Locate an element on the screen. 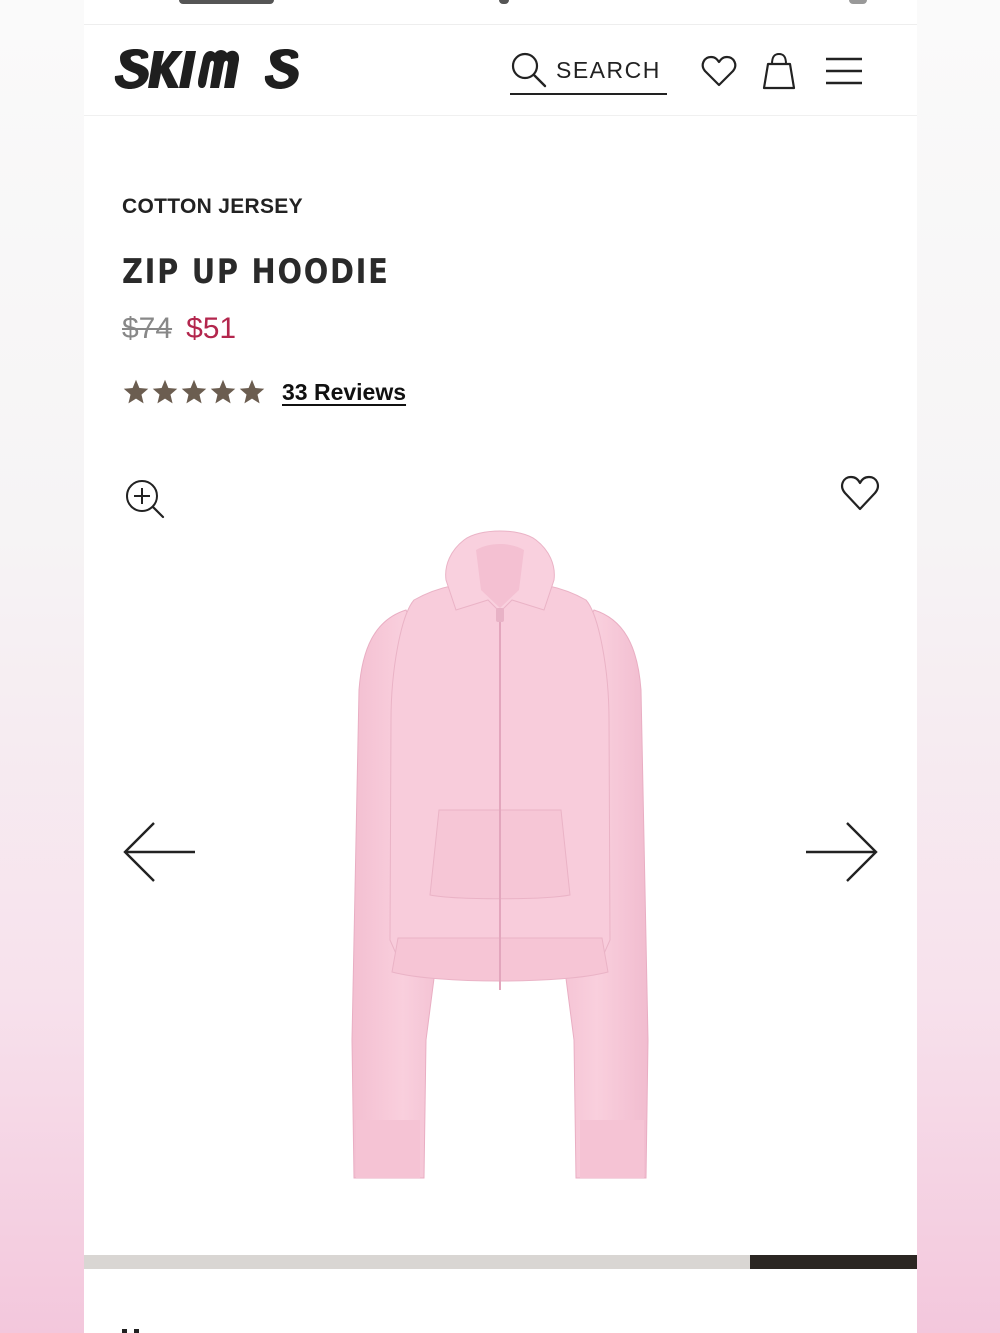 This screenshot has width=1000, height=1333. background-right is located at coordinates (958, 666).